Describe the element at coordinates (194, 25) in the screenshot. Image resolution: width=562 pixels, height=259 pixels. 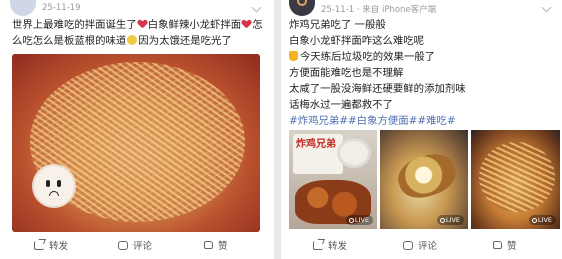
I see `post-text-part: 白象鲜辣小龙虾拌面` at that location.